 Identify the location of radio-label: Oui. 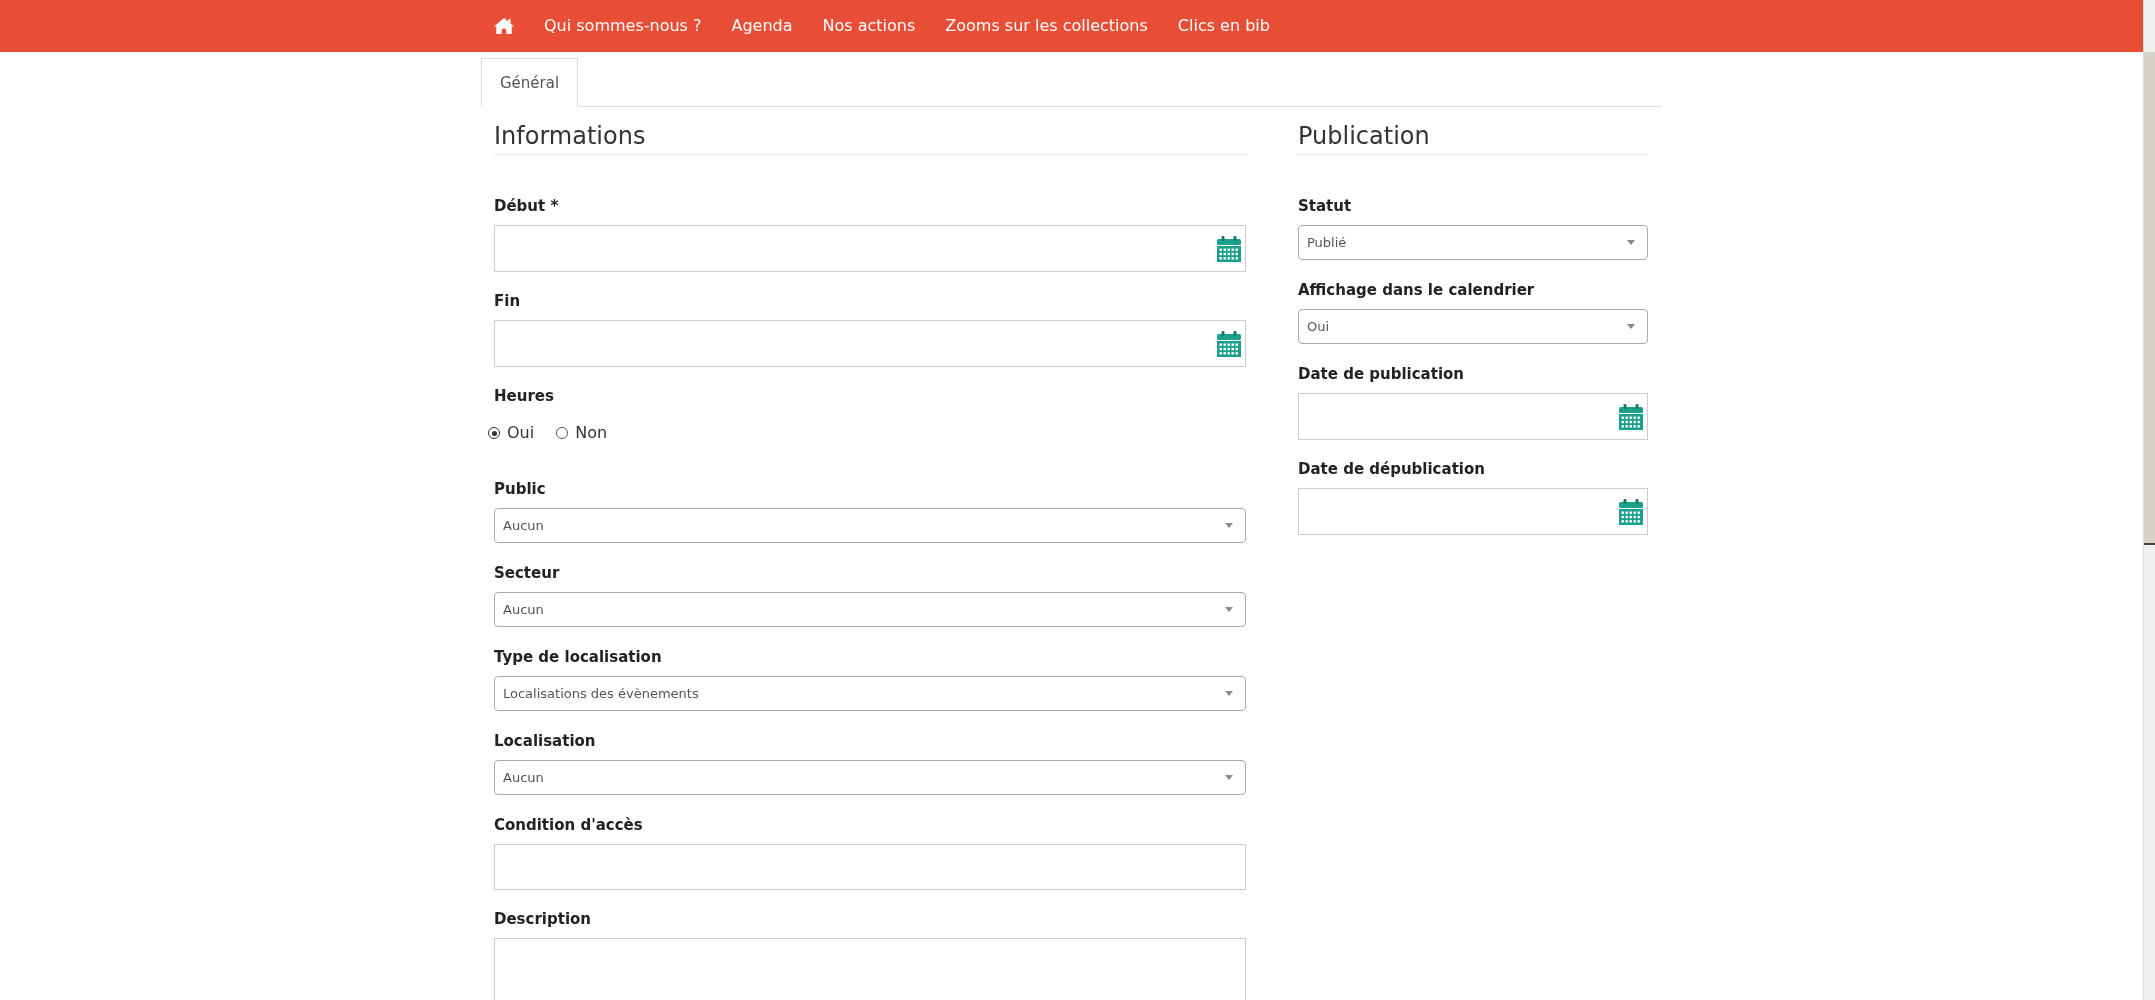
(521, 433).